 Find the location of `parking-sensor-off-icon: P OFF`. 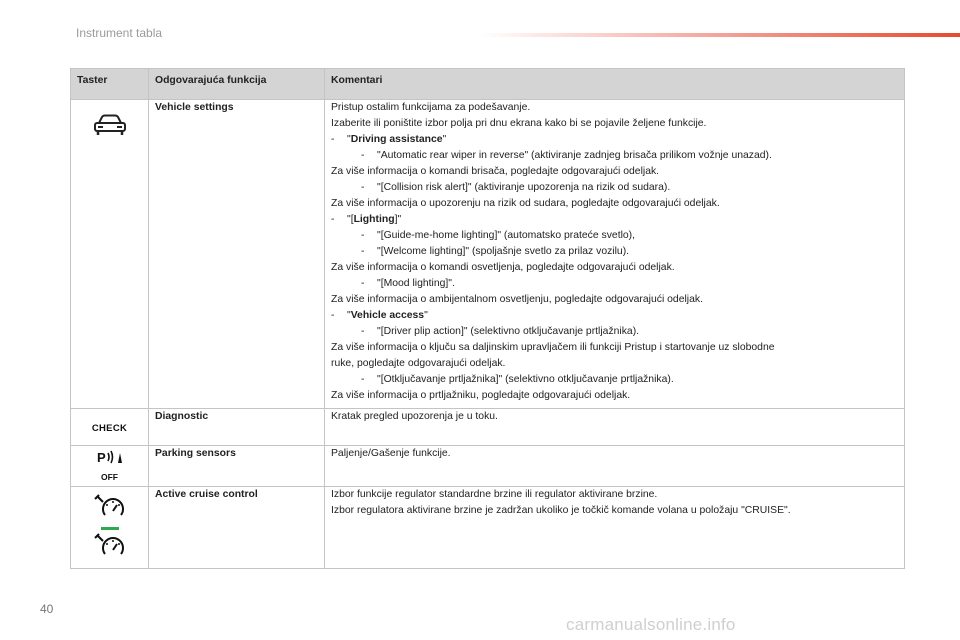

parking-sensor-off-icon: P OFF is located at coordinates (110, 467).